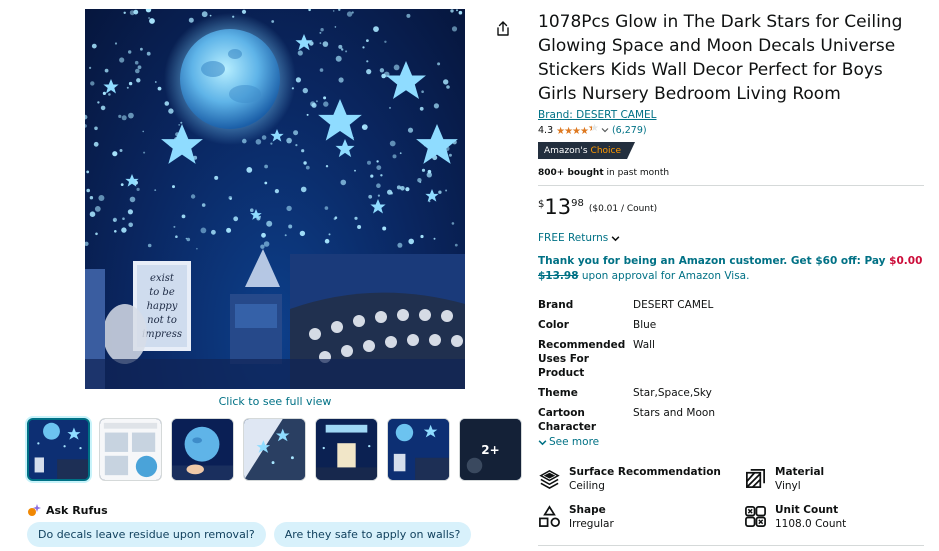  What do you see at coordinates (577, 130) in the screenshot?
I see `star-rating-icon: ★★★★★★` at bounding box center [577, 130].